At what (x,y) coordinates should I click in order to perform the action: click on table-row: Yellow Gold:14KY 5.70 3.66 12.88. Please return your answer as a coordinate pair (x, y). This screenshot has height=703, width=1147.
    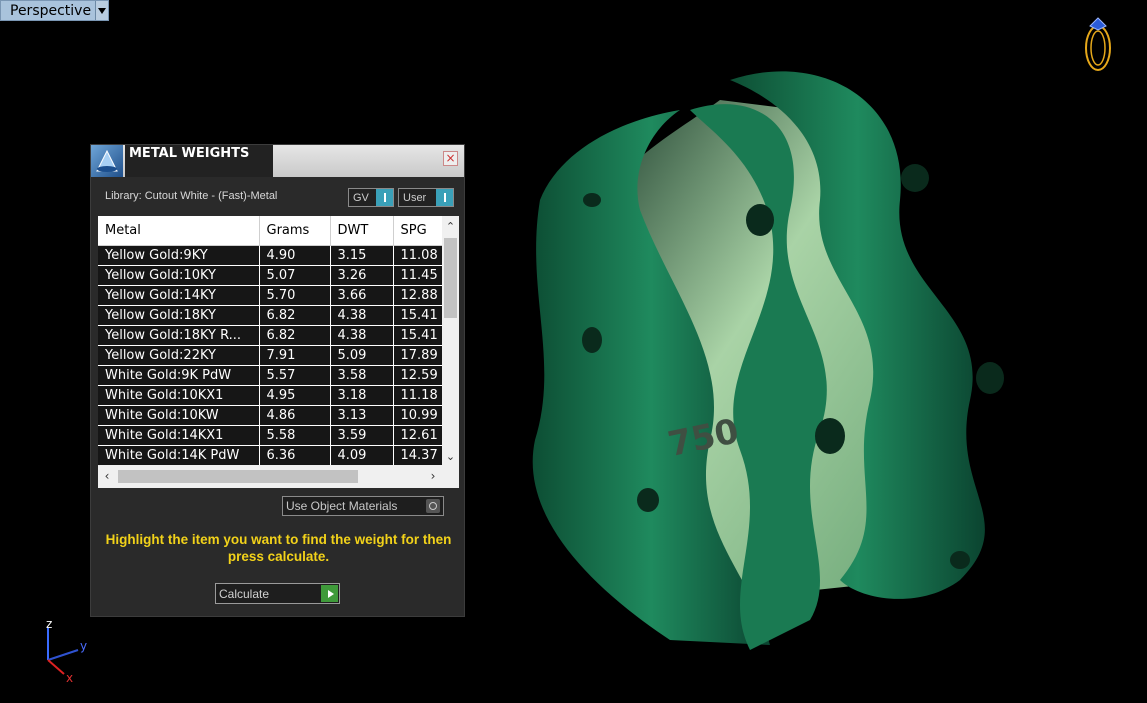
    Looking at the image, I should click on (270, 295).